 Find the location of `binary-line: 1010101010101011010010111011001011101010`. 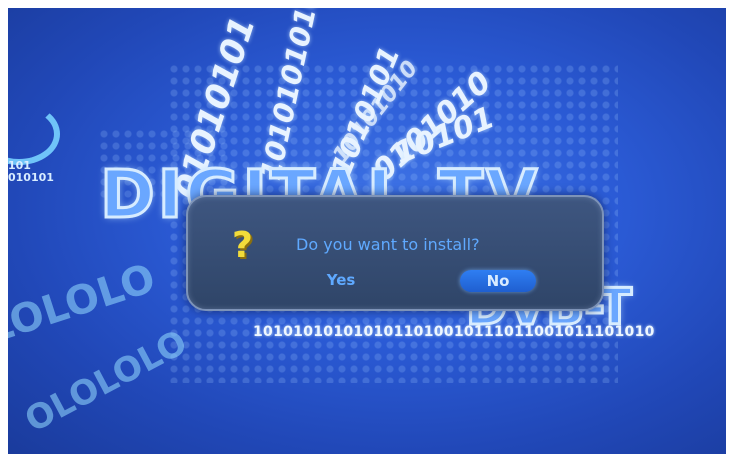

binary-line: 1010101010101011010010111011001011101010 is located at coordinates (454, 332).